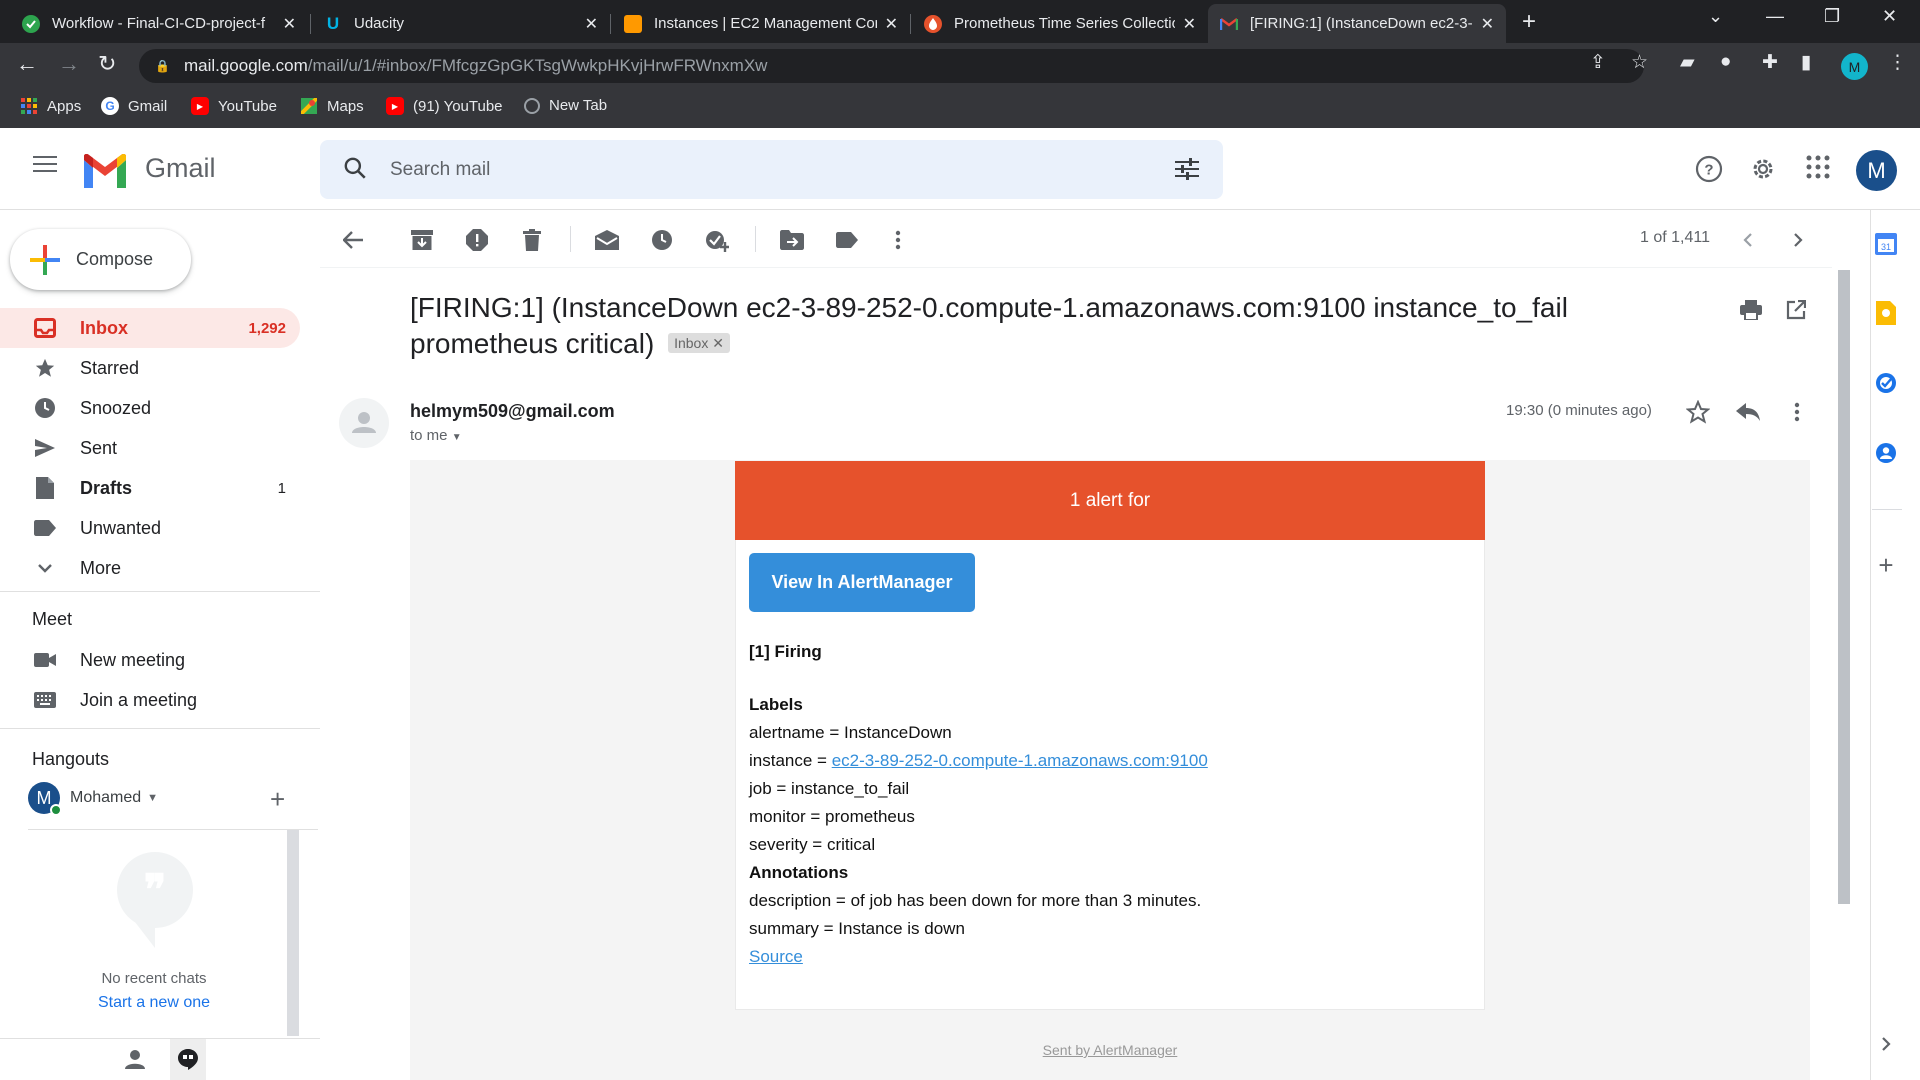  Describe the element at coordinates (150, 568) in the screenshot. I see `nav-item-more: More` at that location.